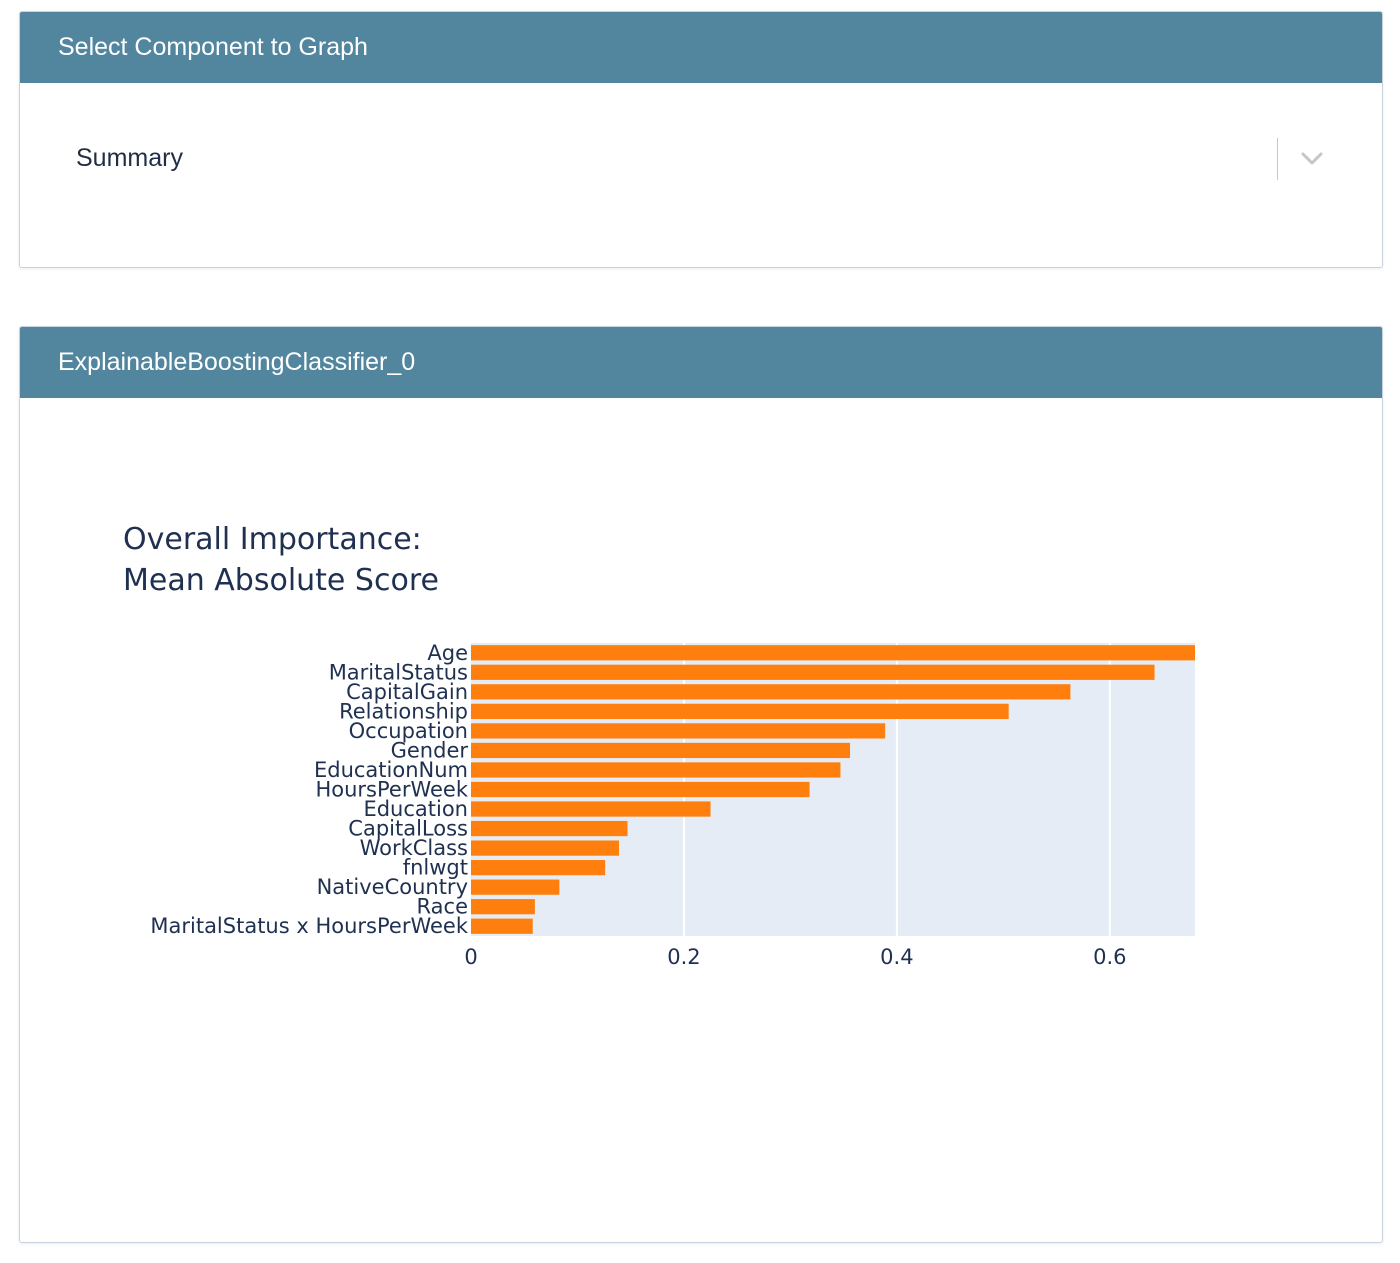 Image resolution: width=1400 pixels, height=1263 pixels. What do you see at coordinates (683, 957) in the screenshot?
I see `x-tick-label: 0.2` at bounding box center [683, 957].